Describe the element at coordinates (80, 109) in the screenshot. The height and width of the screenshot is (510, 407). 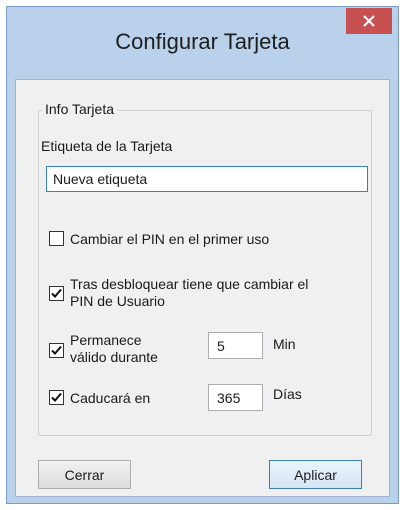
I see `group-legend: Info Tarjeta` at that location.